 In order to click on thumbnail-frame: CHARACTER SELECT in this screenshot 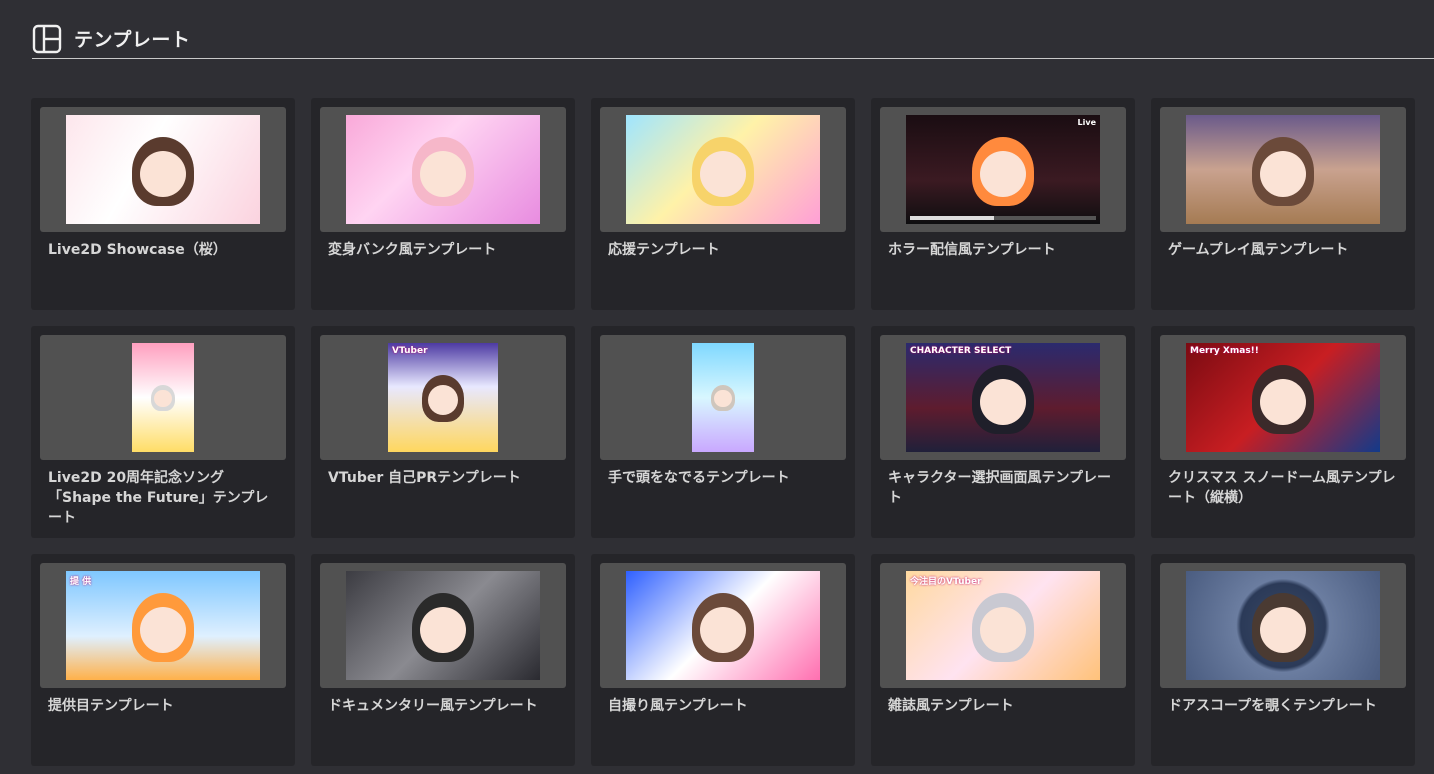, I will do `click(1003, 397)`.